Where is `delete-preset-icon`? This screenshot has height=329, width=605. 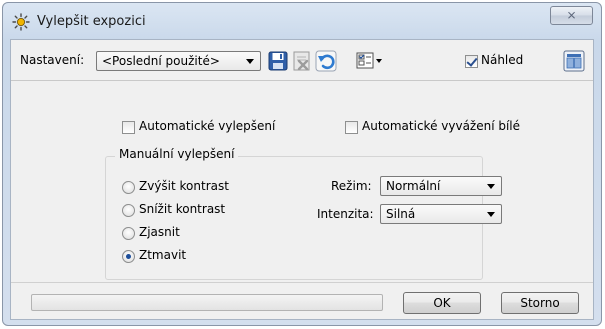 delete-preset-icon is located at coordinates (302, 61).